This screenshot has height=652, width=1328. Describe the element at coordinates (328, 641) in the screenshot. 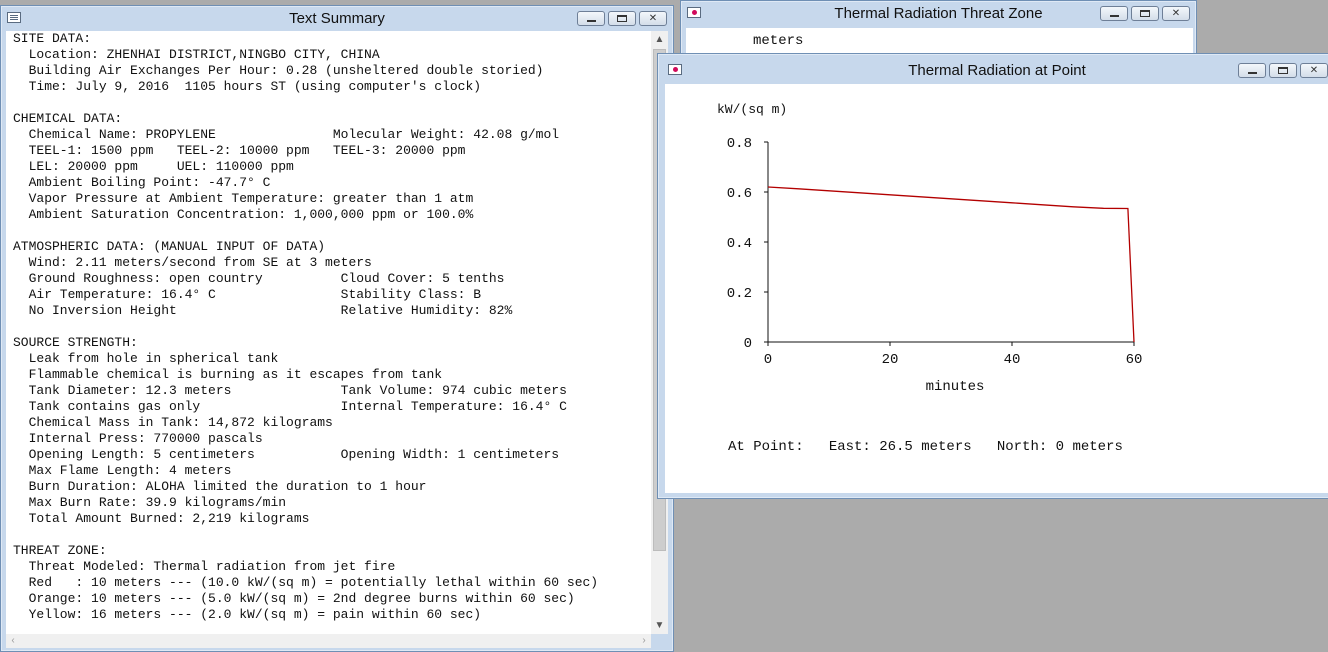

I see `horizontal-scrollbar: ‹ ›` at that location.